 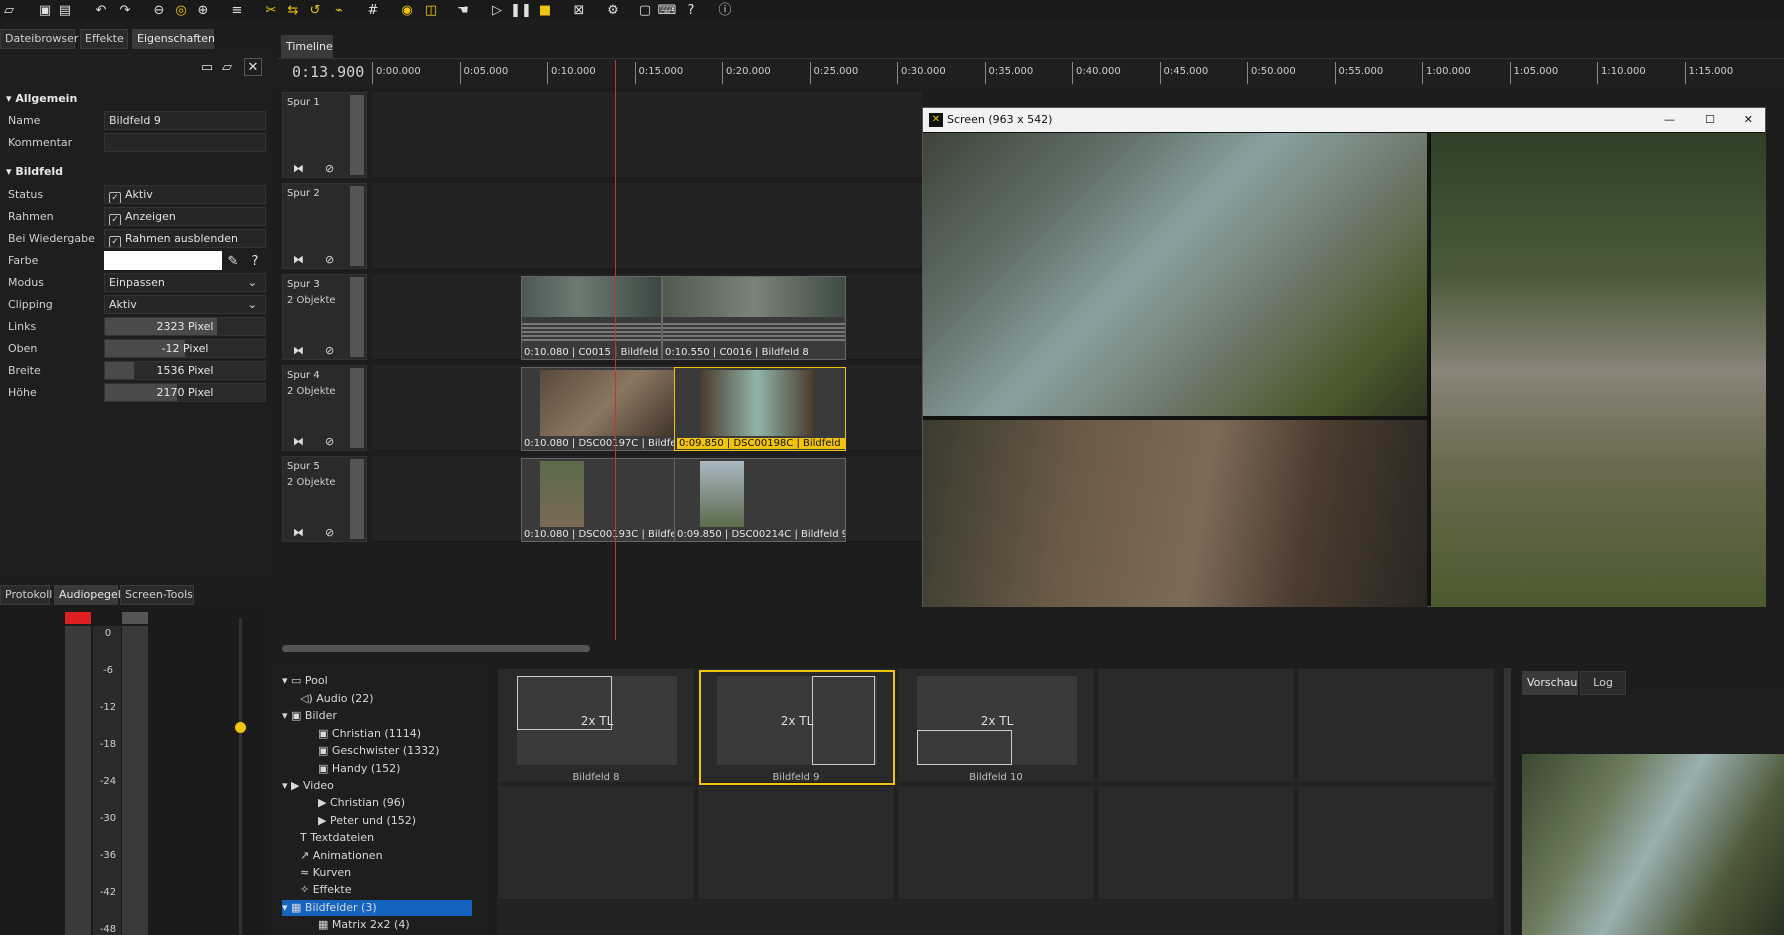 What do you see at coordinates (185, 238) in the screenshot?
I see `playback-checkbox: ✓ Rahmen ausblenden` at bounding box center [185, 238].